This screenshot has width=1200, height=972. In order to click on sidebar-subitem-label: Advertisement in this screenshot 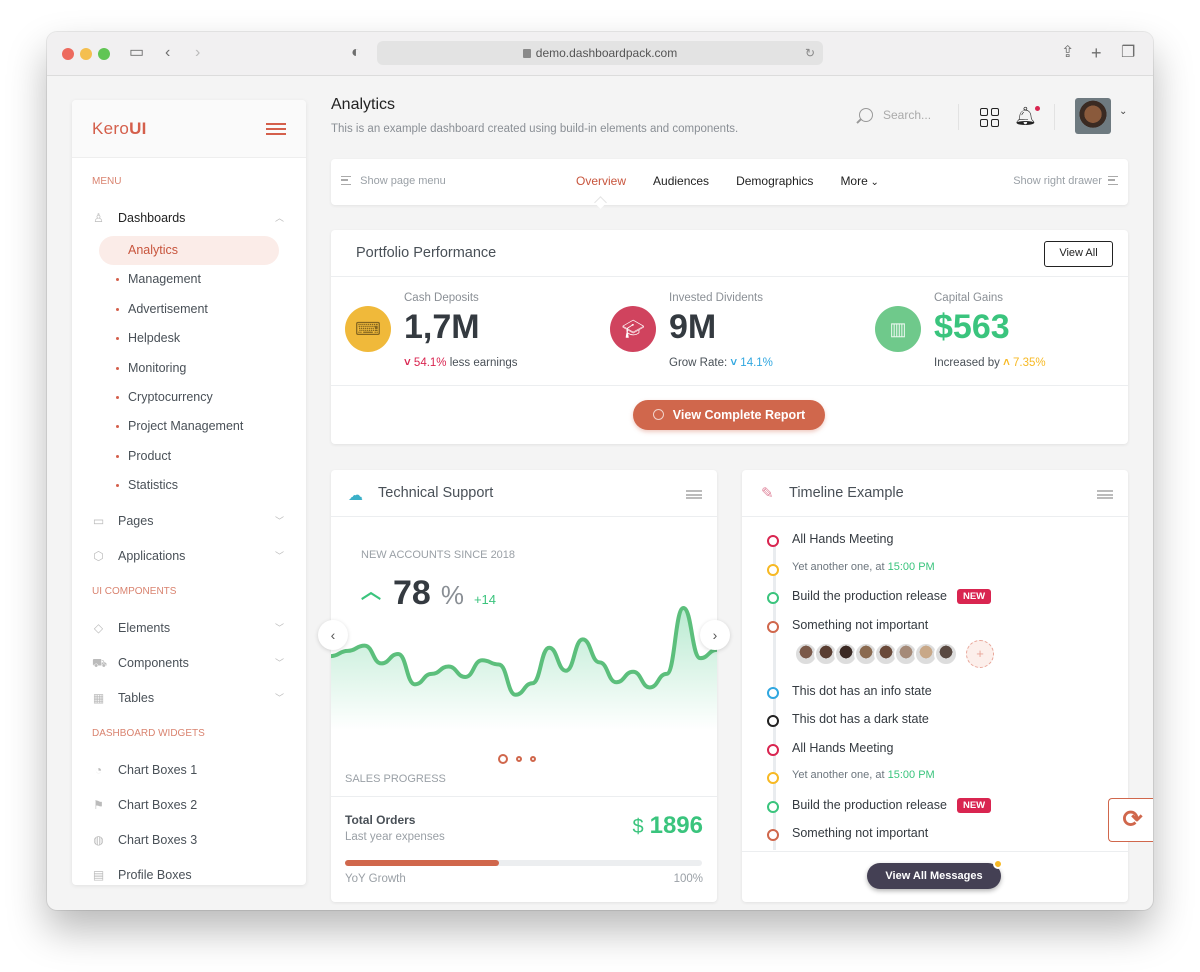, I will do `click(168, 308)`.